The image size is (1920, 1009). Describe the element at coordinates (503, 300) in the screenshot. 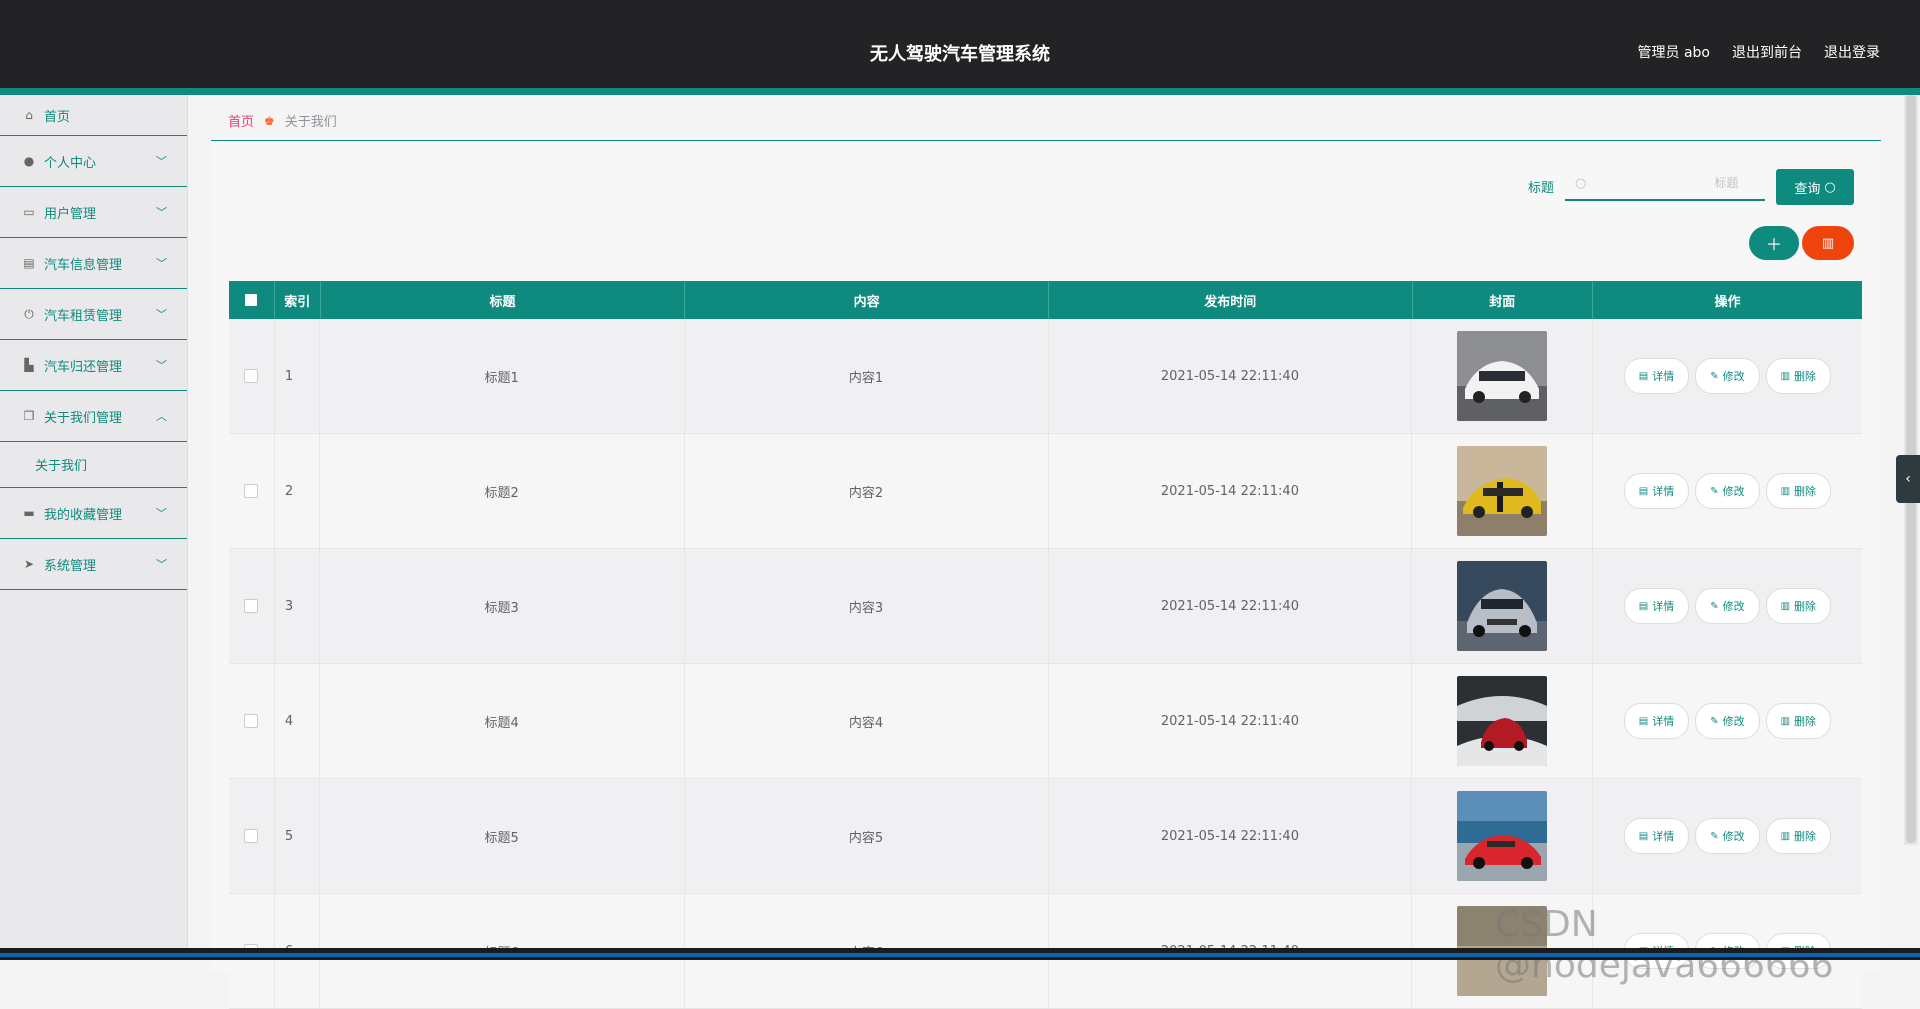

I see `column-header-title: 标题` at that location.